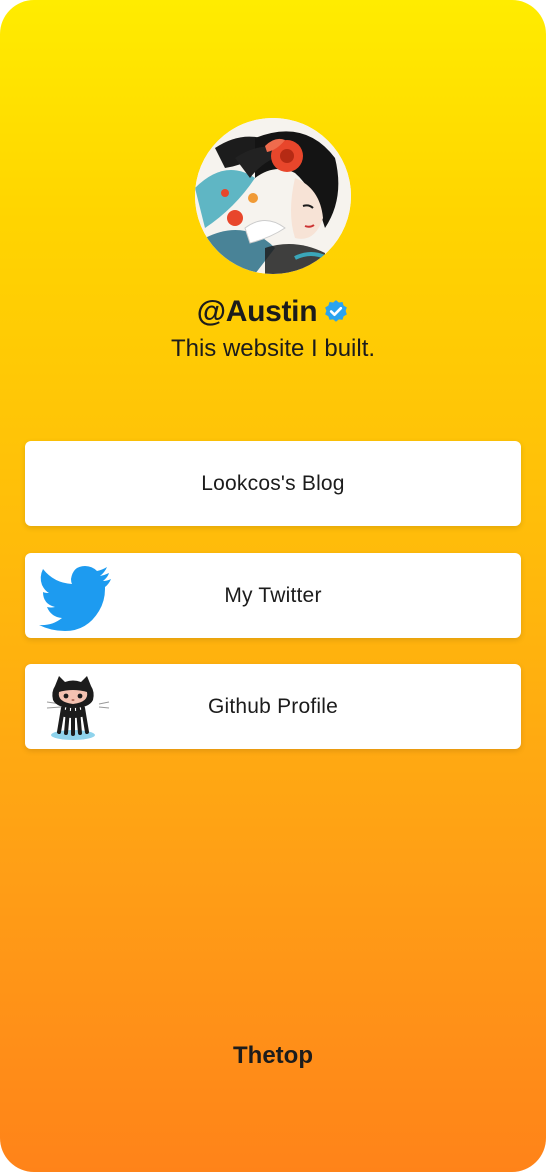 Image resolution: width=546 pixels, height=1172 pixels. What do you see at coordinates (257, 311) in the screenshot?
I see `username: @Austin` at bounding box center [257, 311].